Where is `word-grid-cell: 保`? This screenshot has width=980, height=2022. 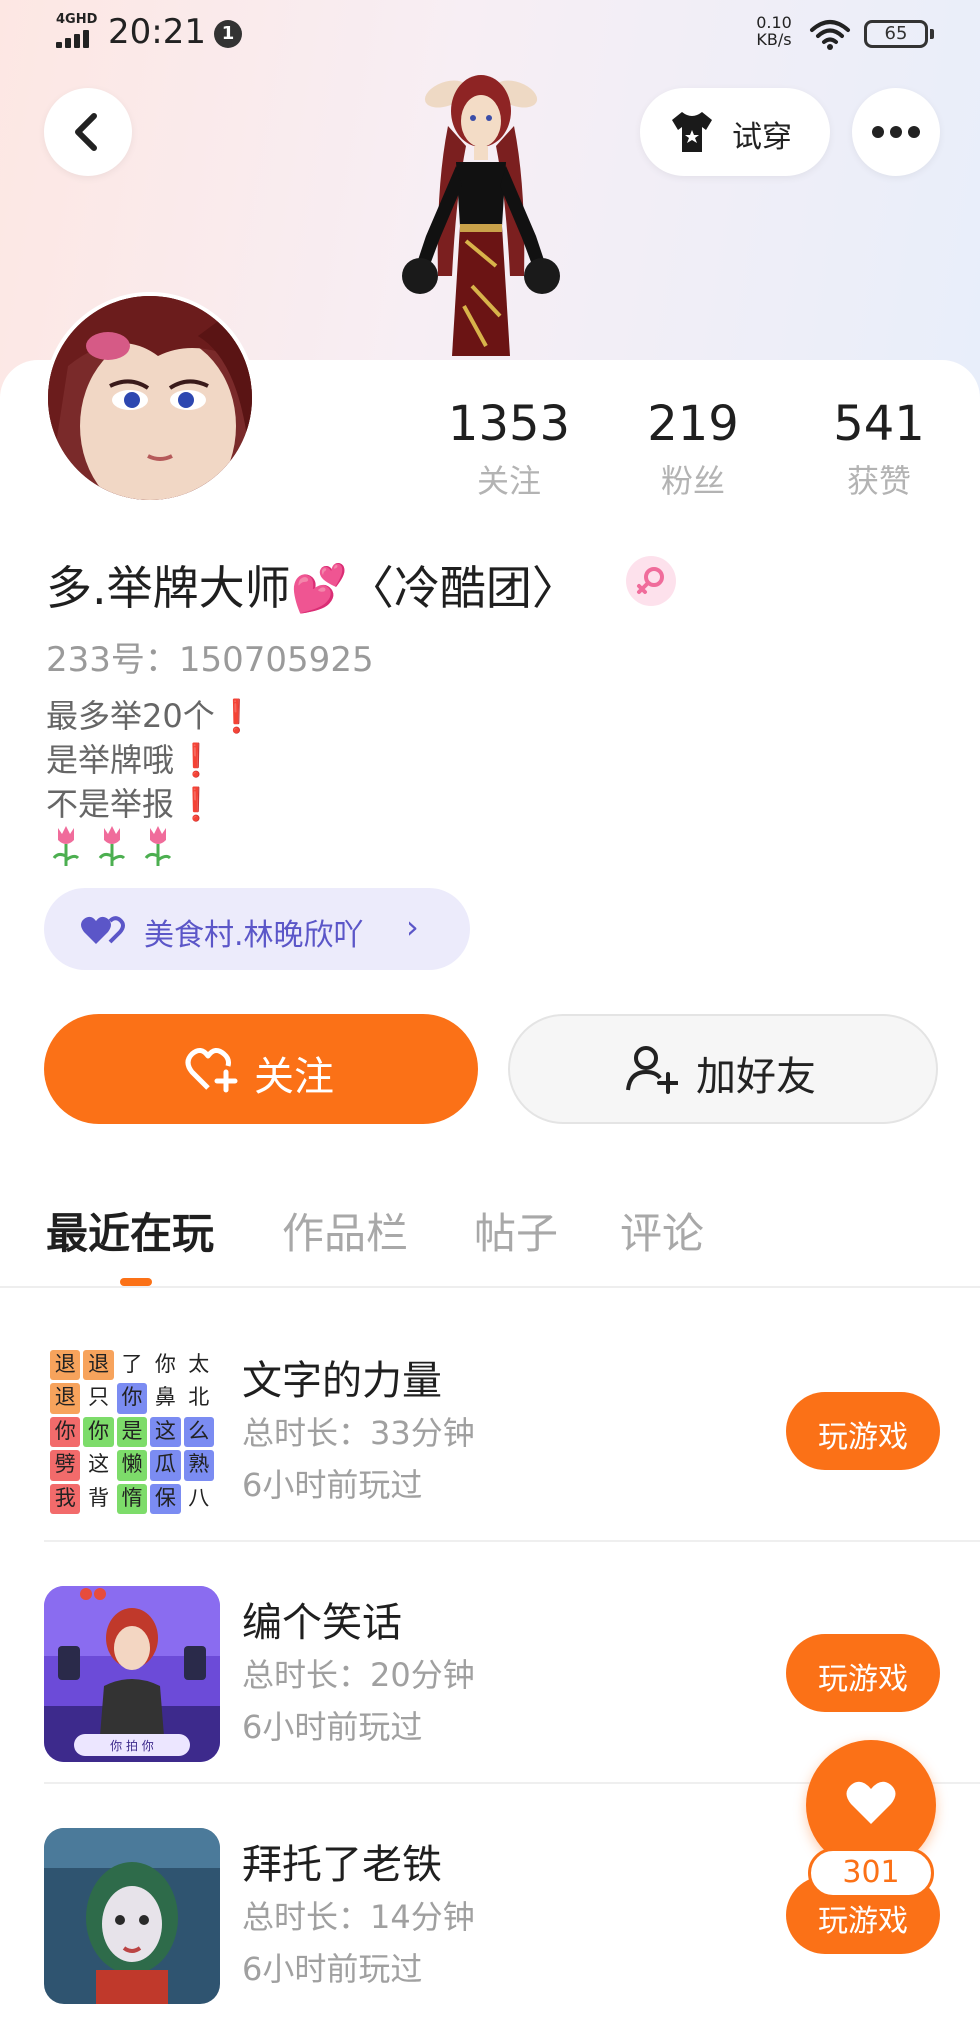
word-grid-cell: 保 is located at coordinates (165, 1498).